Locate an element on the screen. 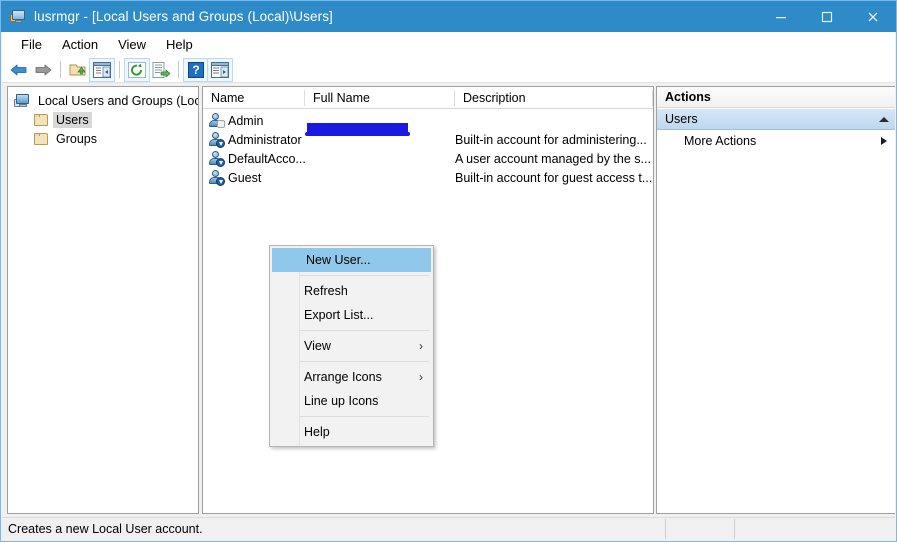 This screenshot has height=542, width=897. computer-icon is located at coordinates (23, 101).